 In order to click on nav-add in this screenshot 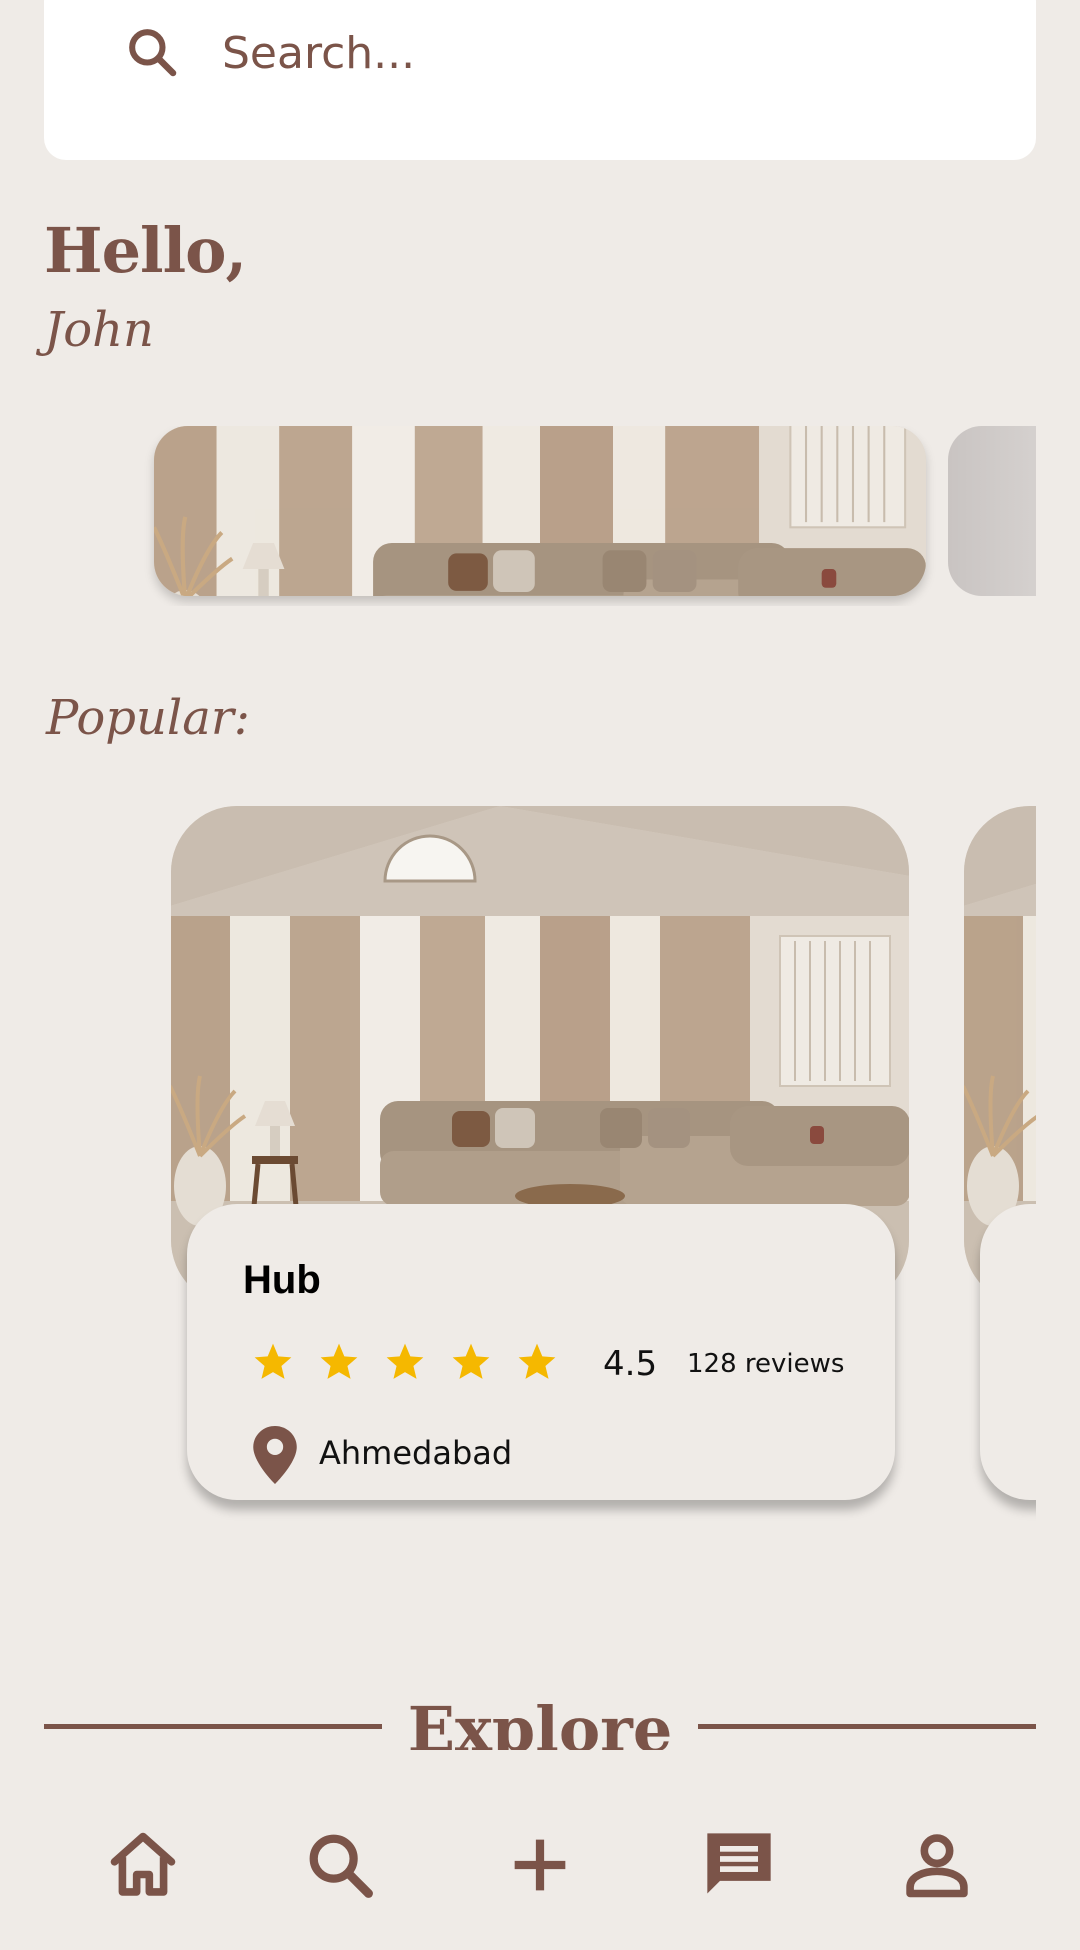, I will do `click(540, 1865)`.